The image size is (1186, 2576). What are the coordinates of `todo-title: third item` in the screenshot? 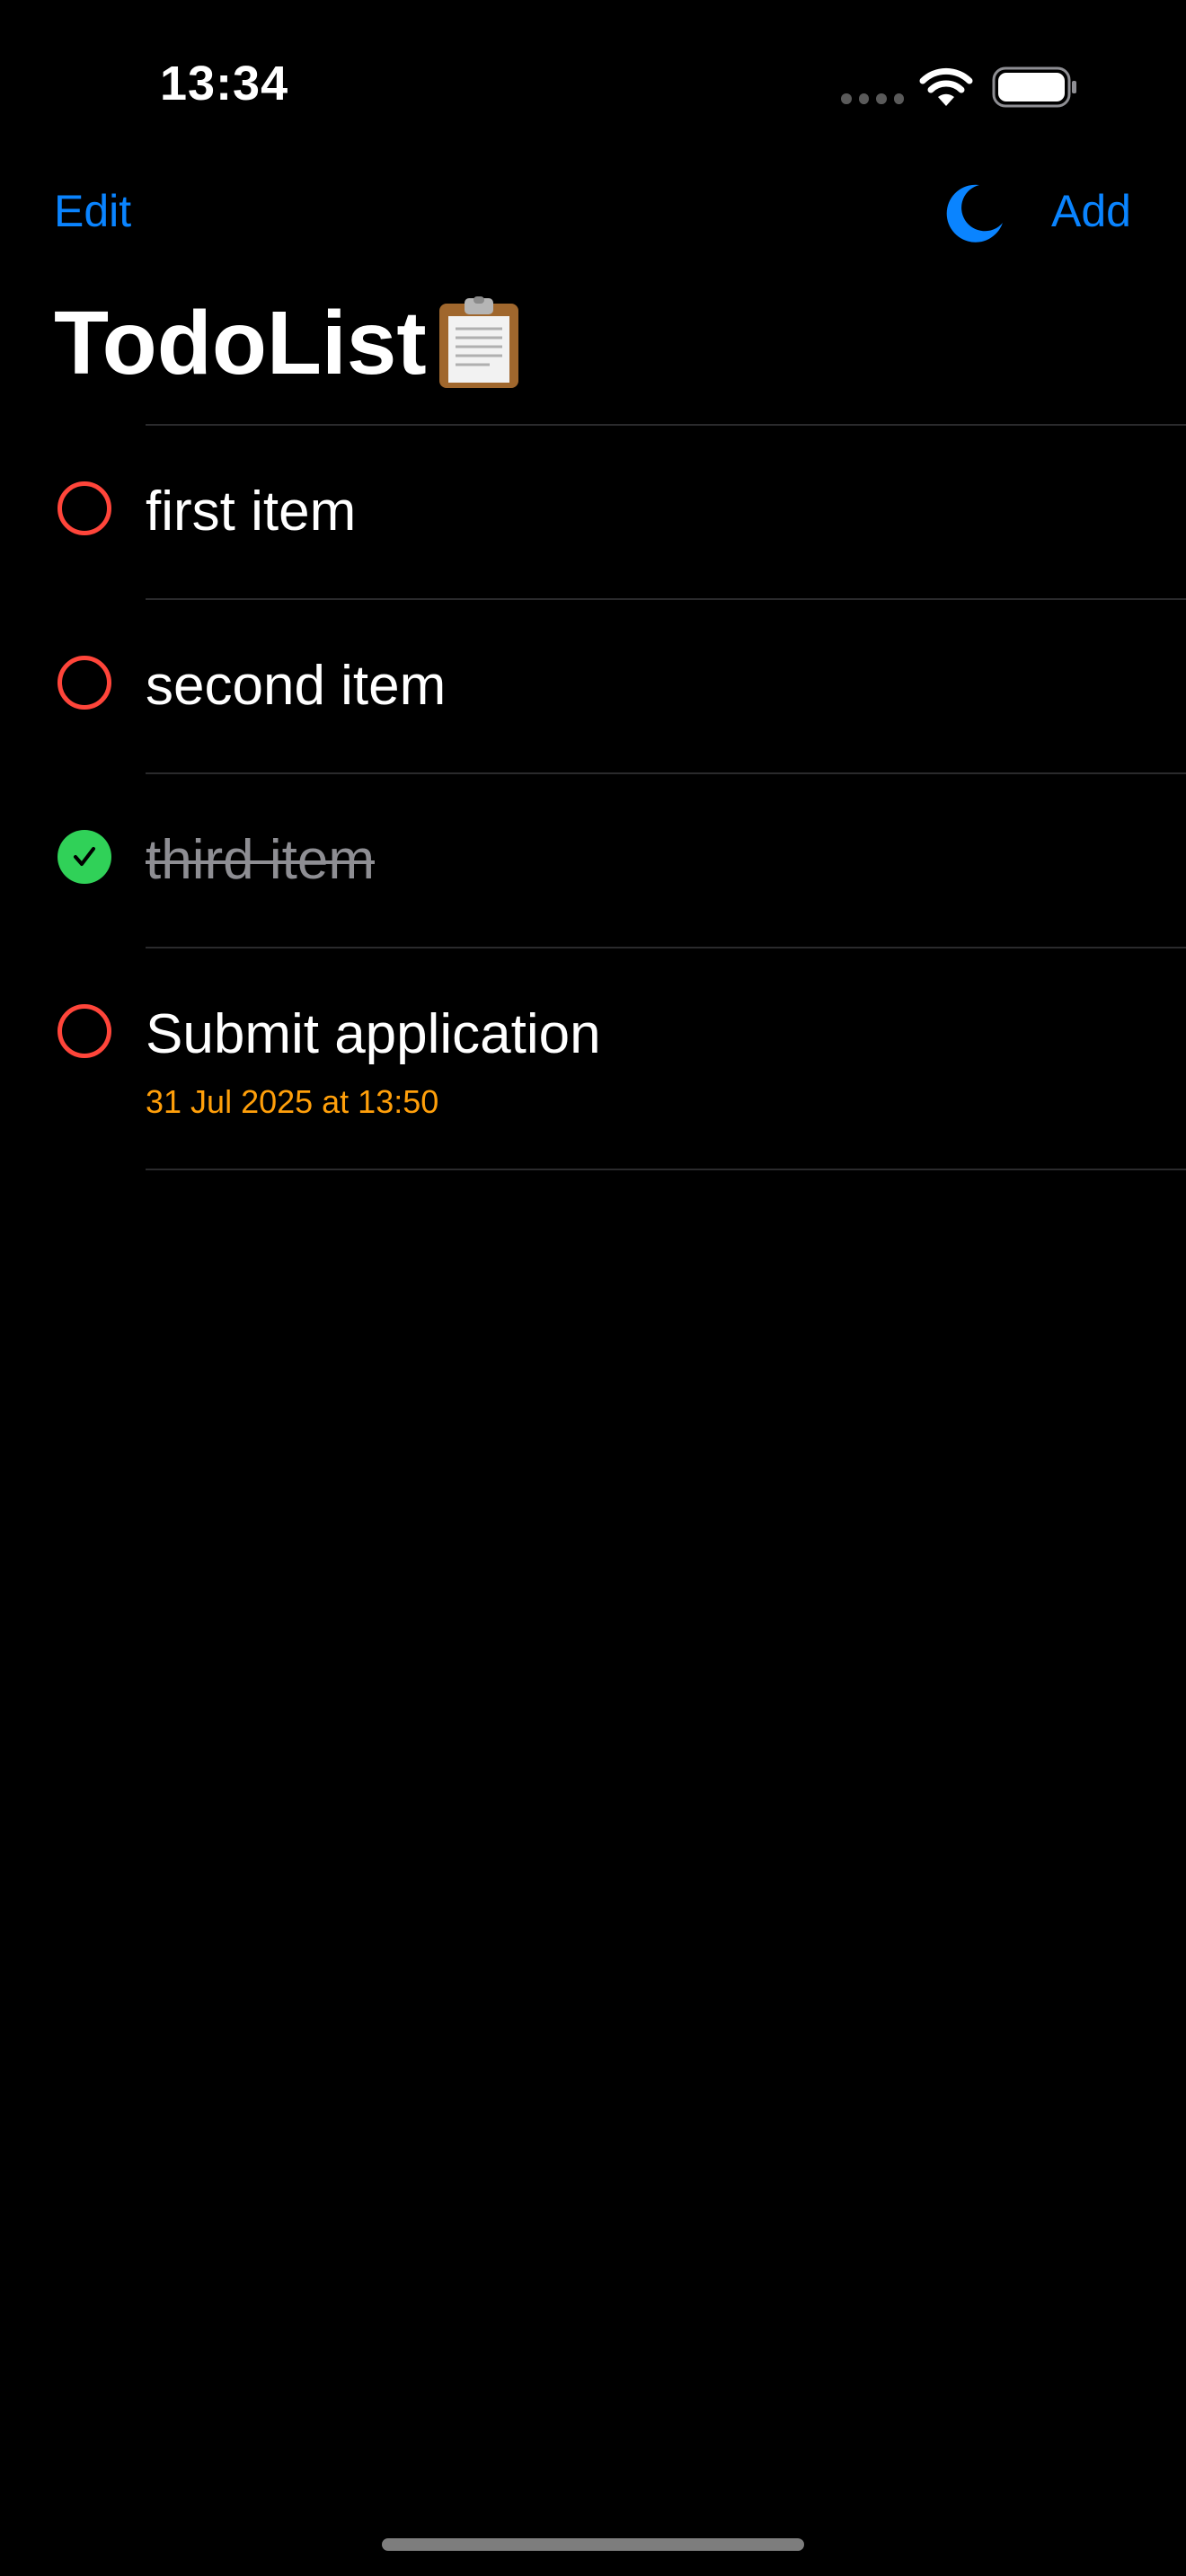 It's located at (260, 860).